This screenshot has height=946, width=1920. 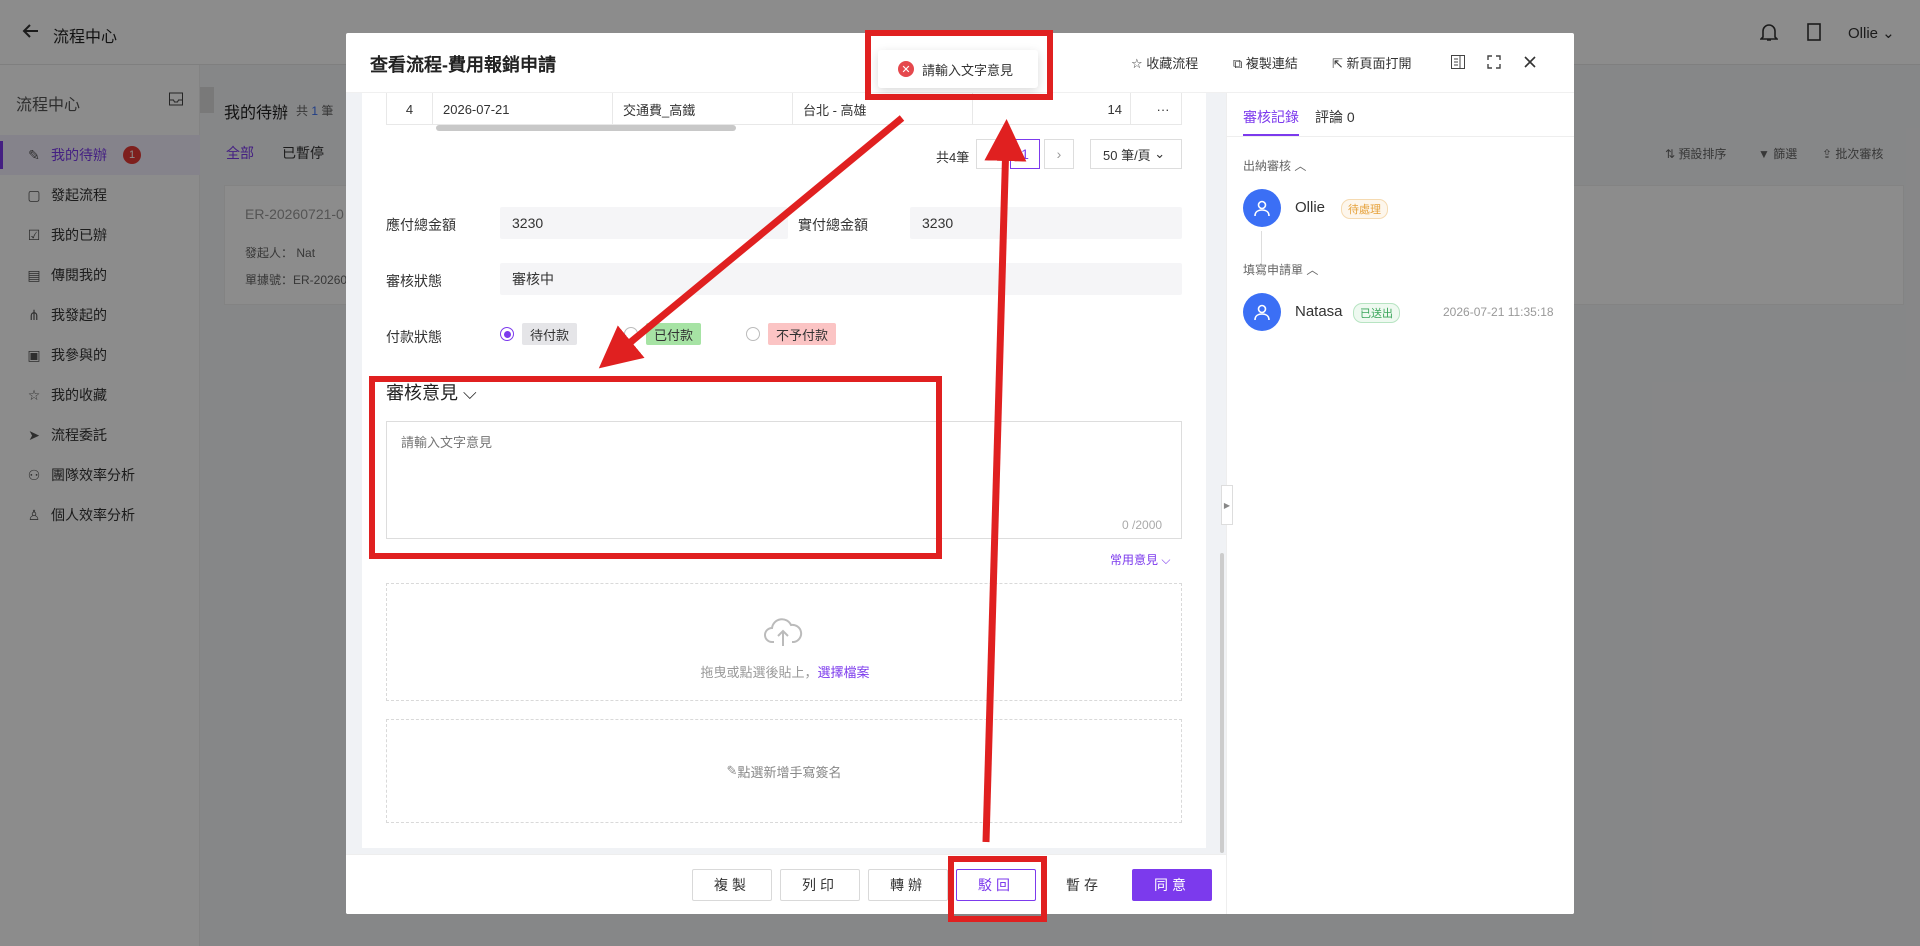 What do you see at coordinates (1004, 481) in the screenshot?
I see `arrow-reject-to-toast` at bounding box center [1004, 481].